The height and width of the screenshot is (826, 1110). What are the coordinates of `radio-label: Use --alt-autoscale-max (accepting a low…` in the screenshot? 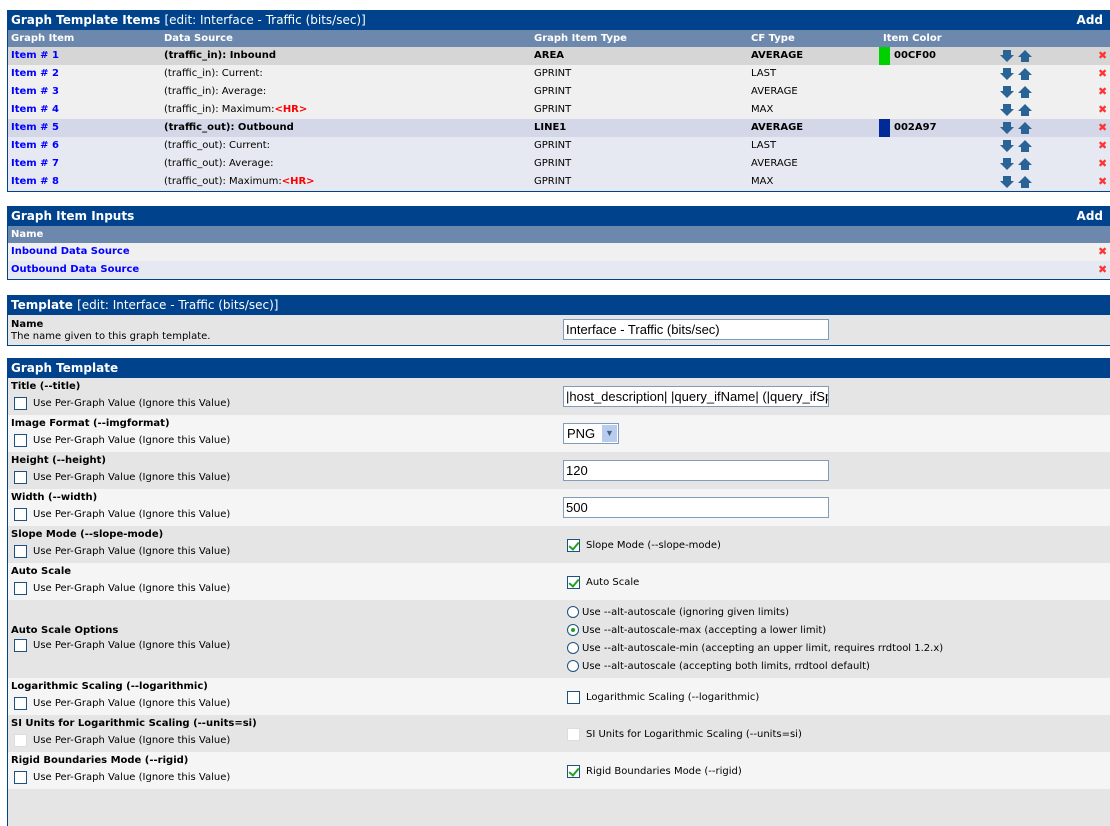 It's located at (704, 630).